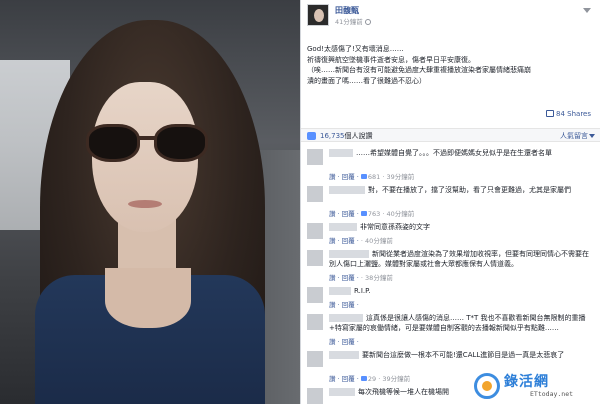 This screenshot has width=600, height=404. I want to click on comment-meta: 讚 · 回覆 · 763 · 40分鐘前, so click(371, 213).